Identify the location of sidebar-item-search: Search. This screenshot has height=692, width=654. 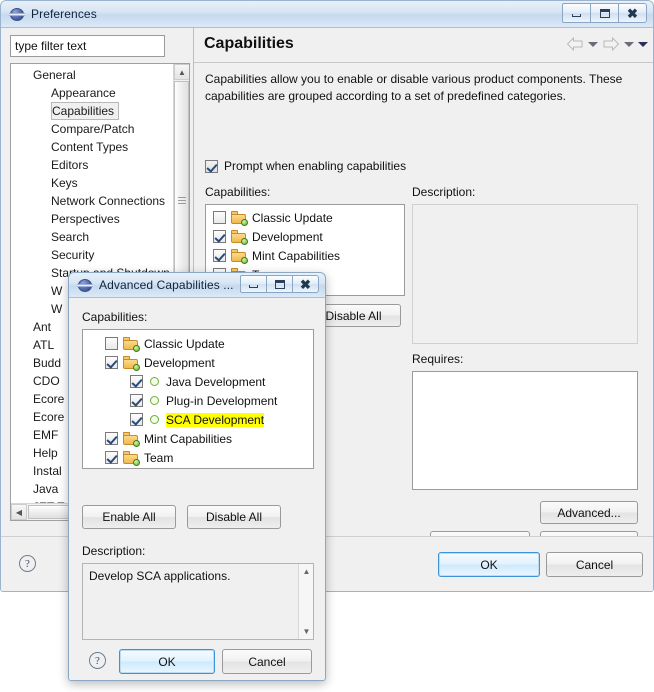
(92, 237).